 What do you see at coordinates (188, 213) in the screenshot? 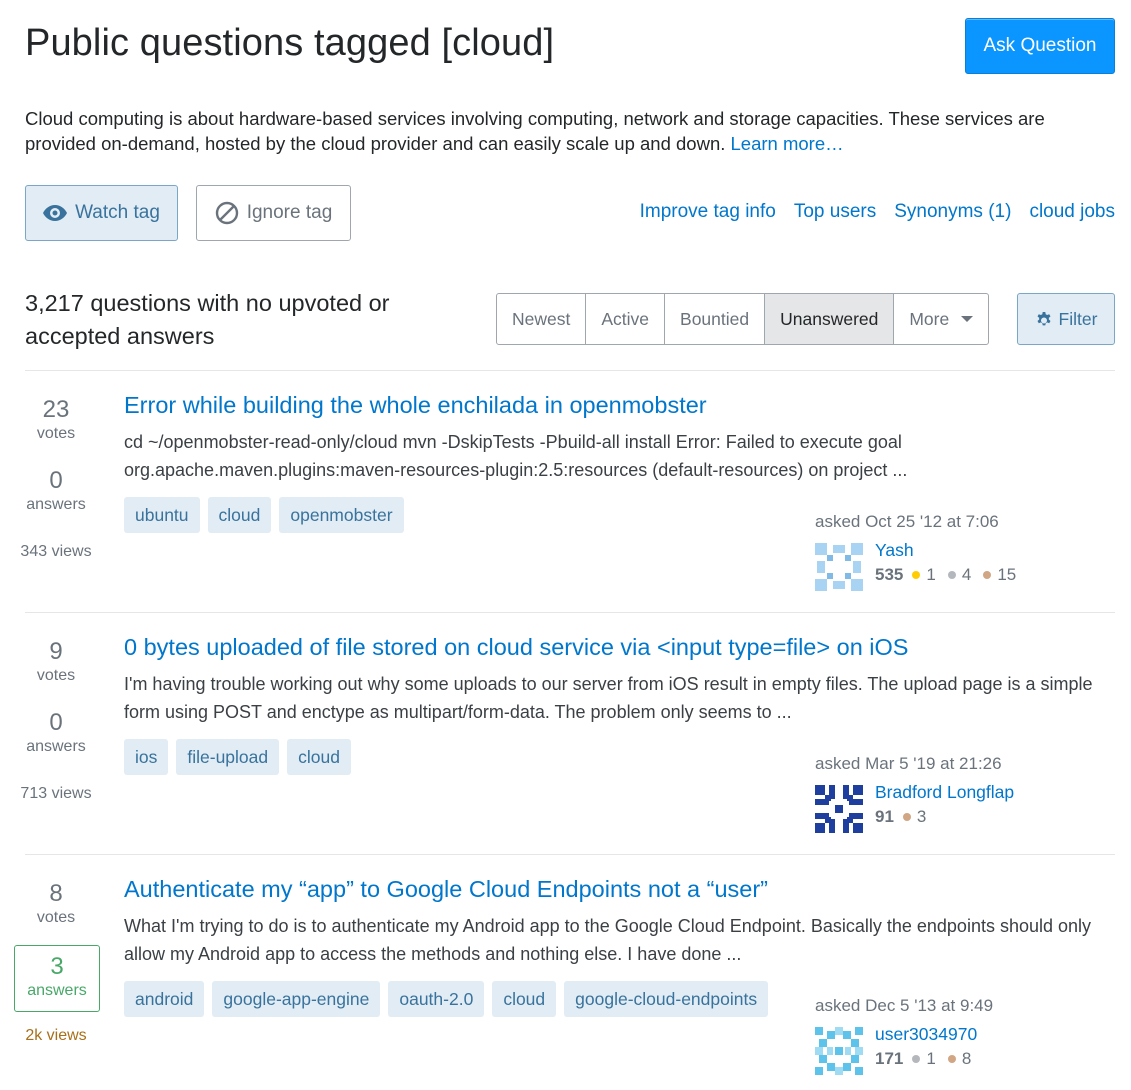
I see `tag-buttons: Watch tag Ignore tag` at bounding box center [188, 213].